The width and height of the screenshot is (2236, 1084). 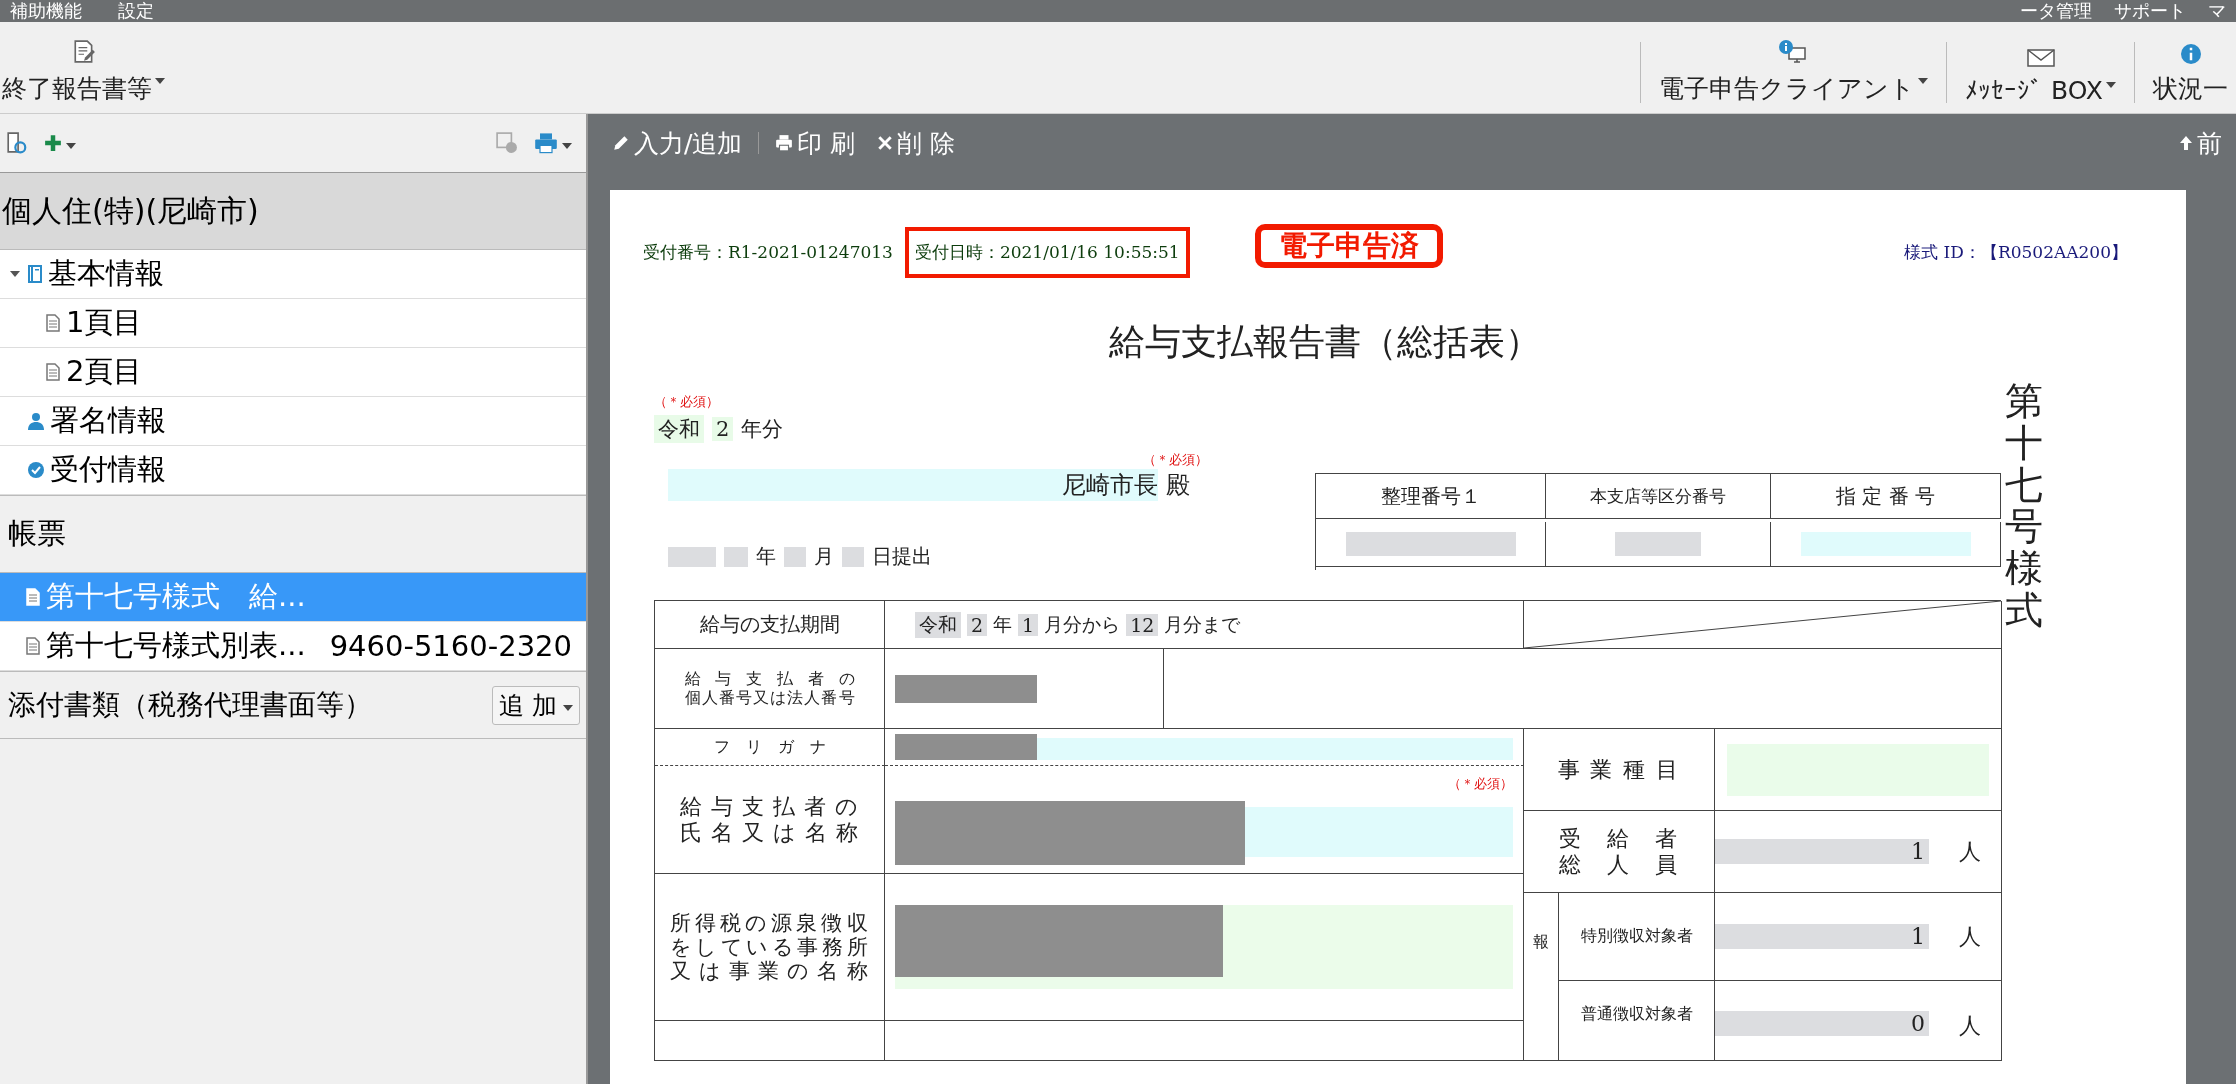 What do you see at coordinates (1636, 936) in the screenshot?
I see `row-label: 特別徴収対象者` at bounding box center [1636, 936].